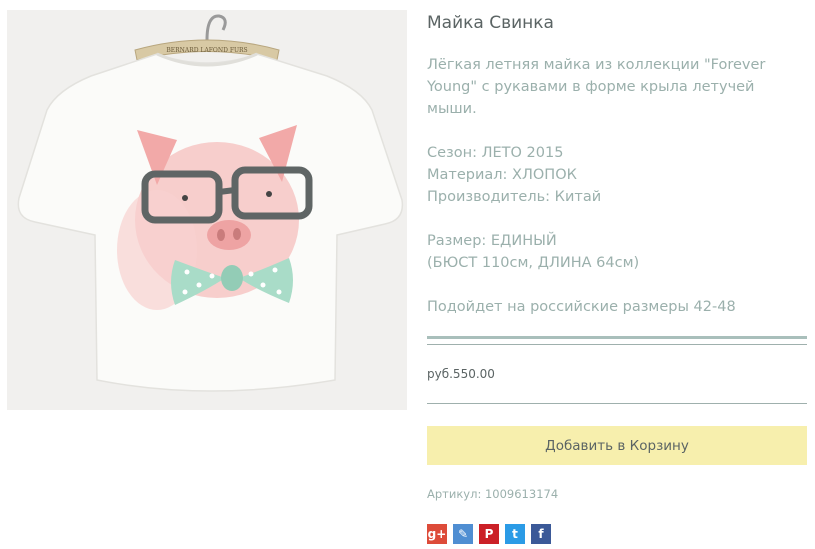  Describe the element at coordinates (515, 534) in the screenshot. I see `twitter-icon: t` at that location.